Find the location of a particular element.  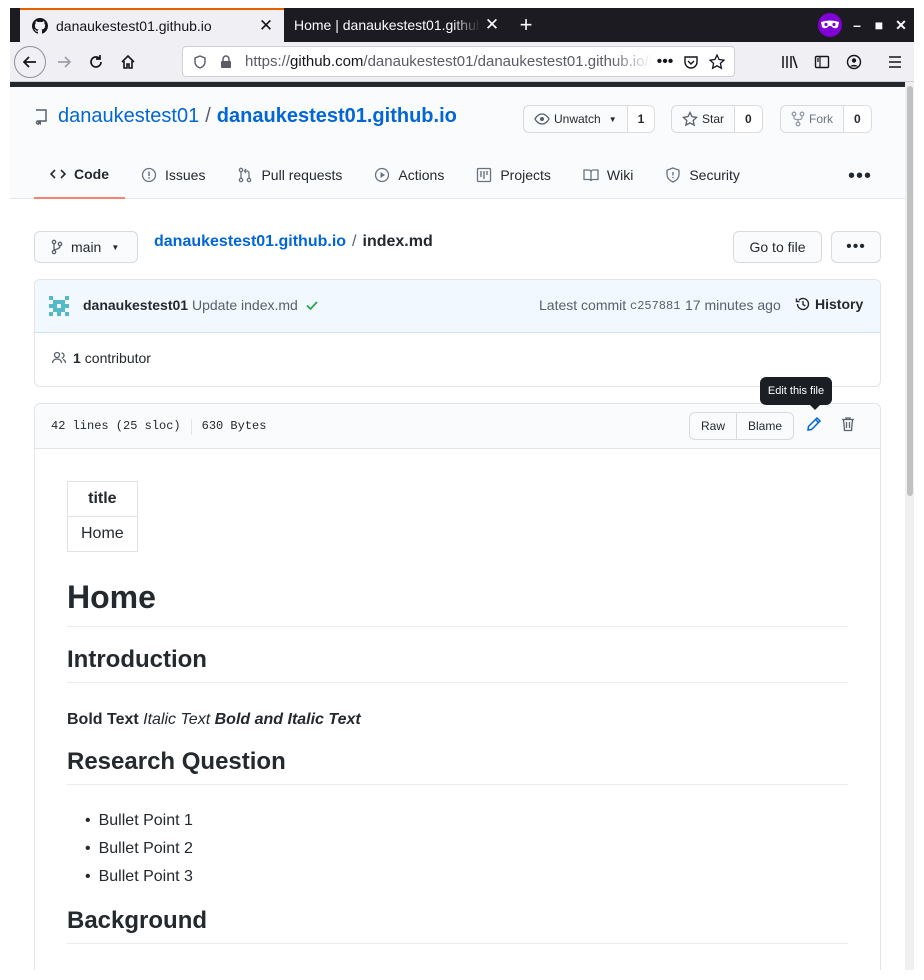

tab-home-site: Home | danaukestest01.github.io ✕ is located at coordinates (397, 25).